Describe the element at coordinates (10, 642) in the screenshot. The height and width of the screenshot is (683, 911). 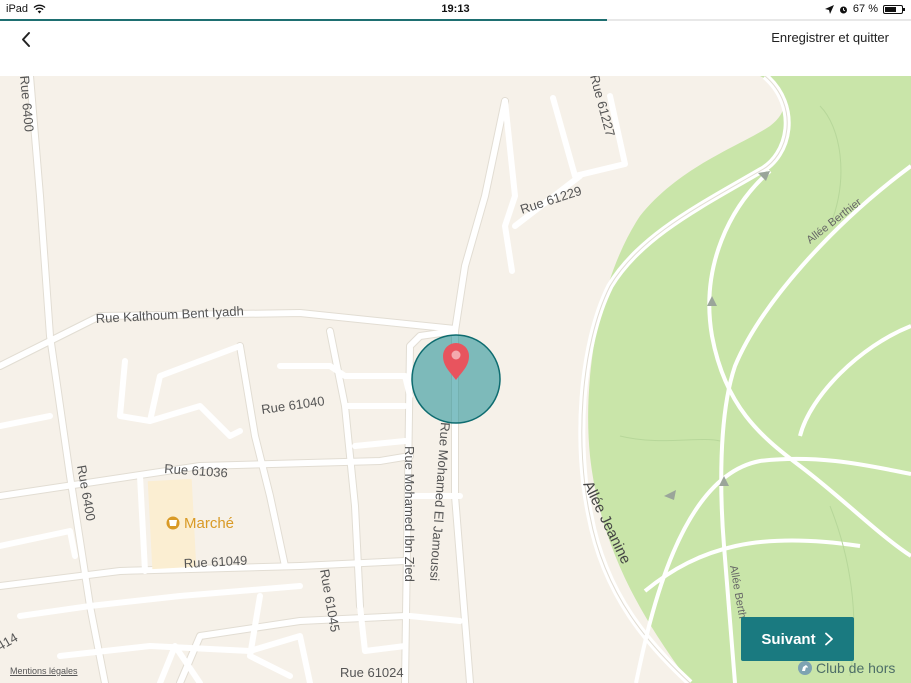
I see `street-label-rue-414: 414` at that location.